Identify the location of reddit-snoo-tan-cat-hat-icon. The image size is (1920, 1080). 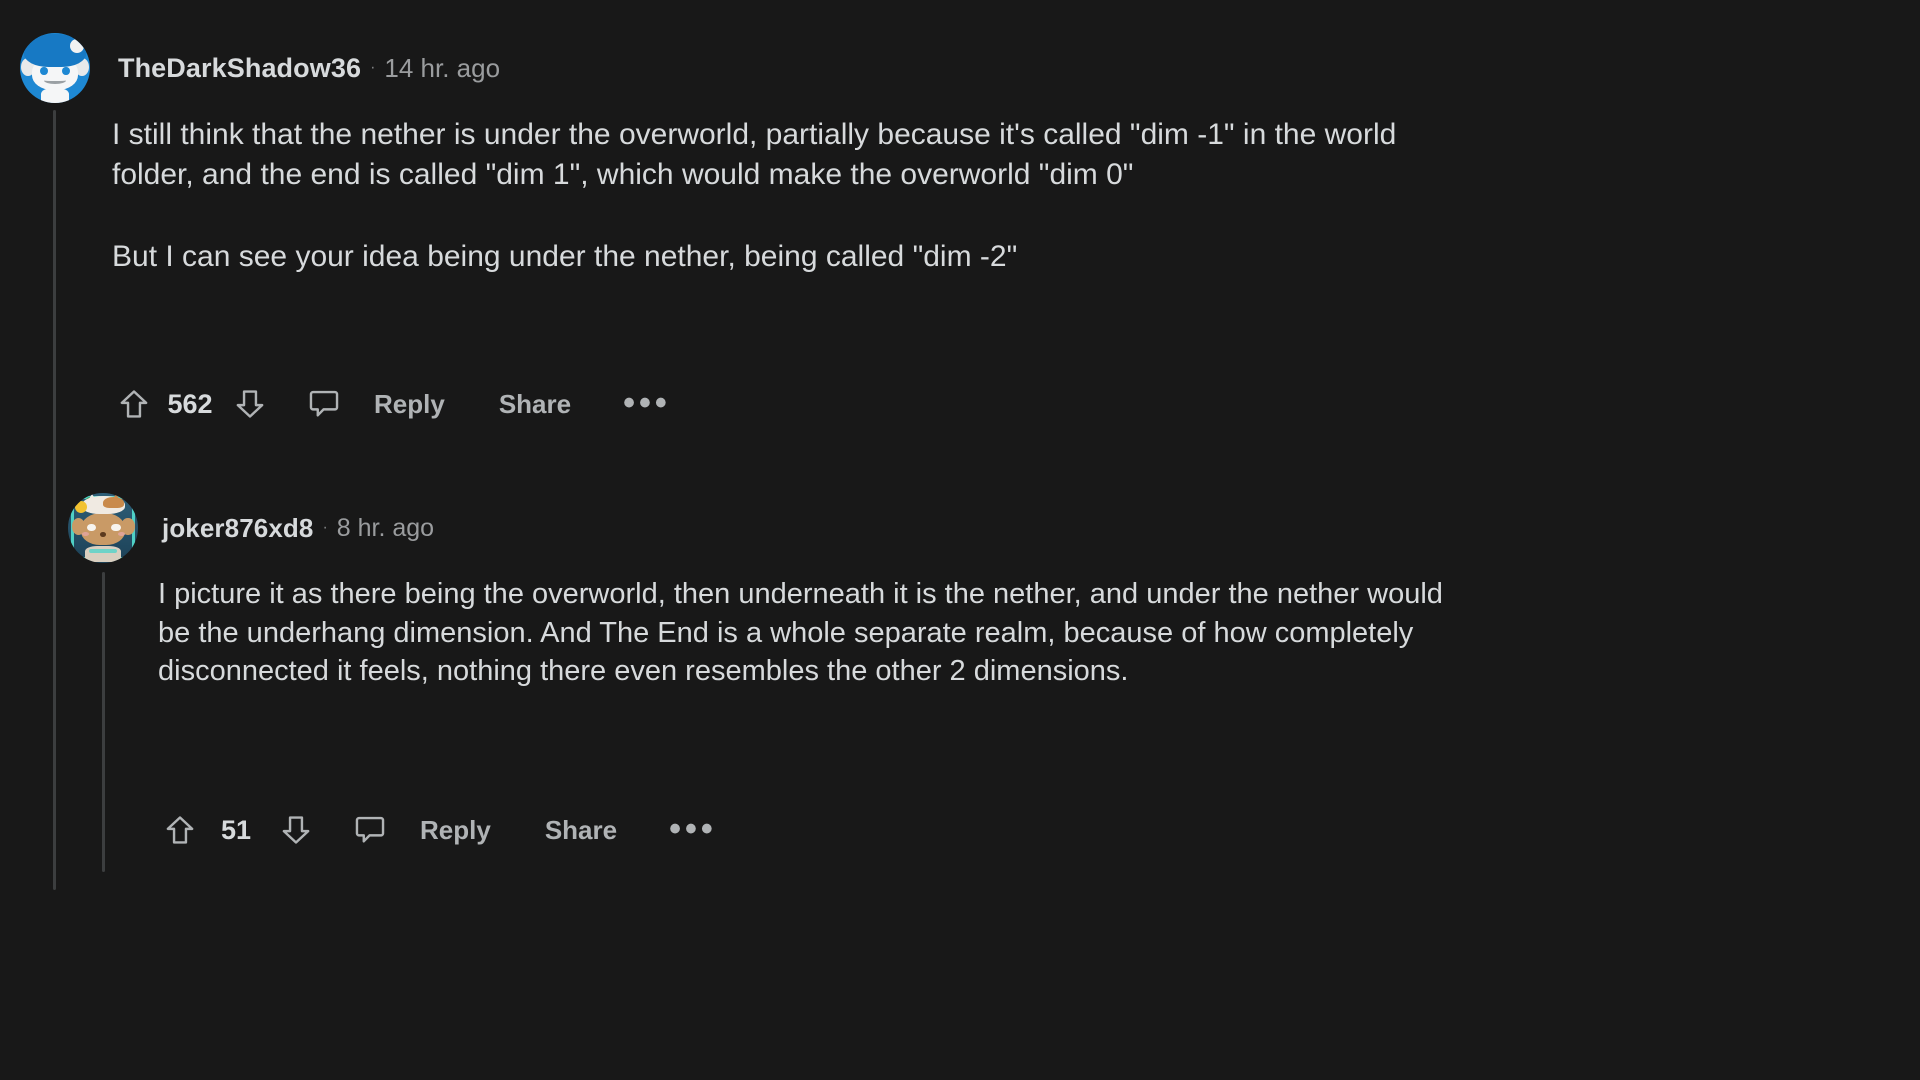
(103, 528).